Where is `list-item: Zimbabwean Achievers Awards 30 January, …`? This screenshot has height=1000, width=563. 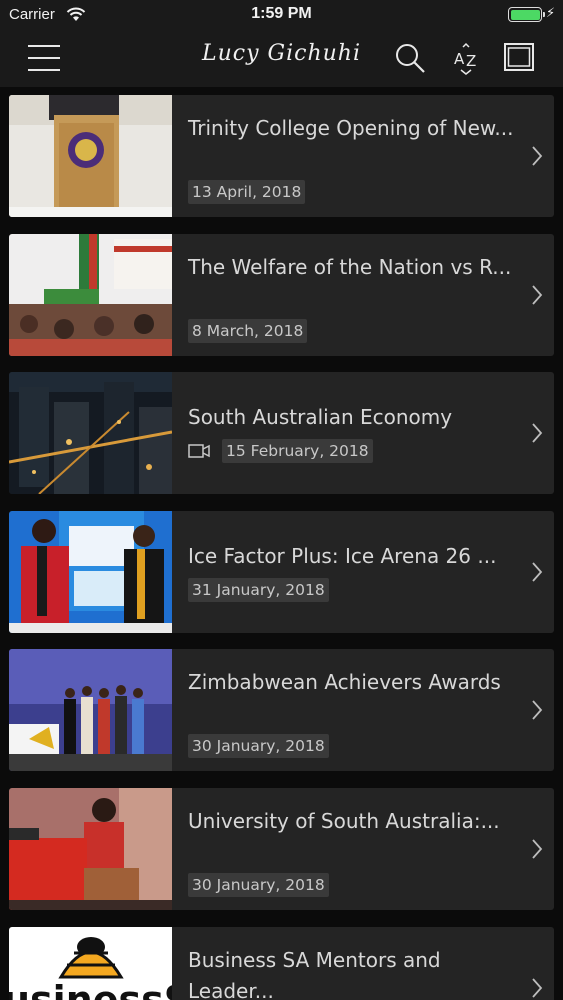
list-item: Zimbabwean Achievers Awards 30 January, … is located at coordinates (281, 710).